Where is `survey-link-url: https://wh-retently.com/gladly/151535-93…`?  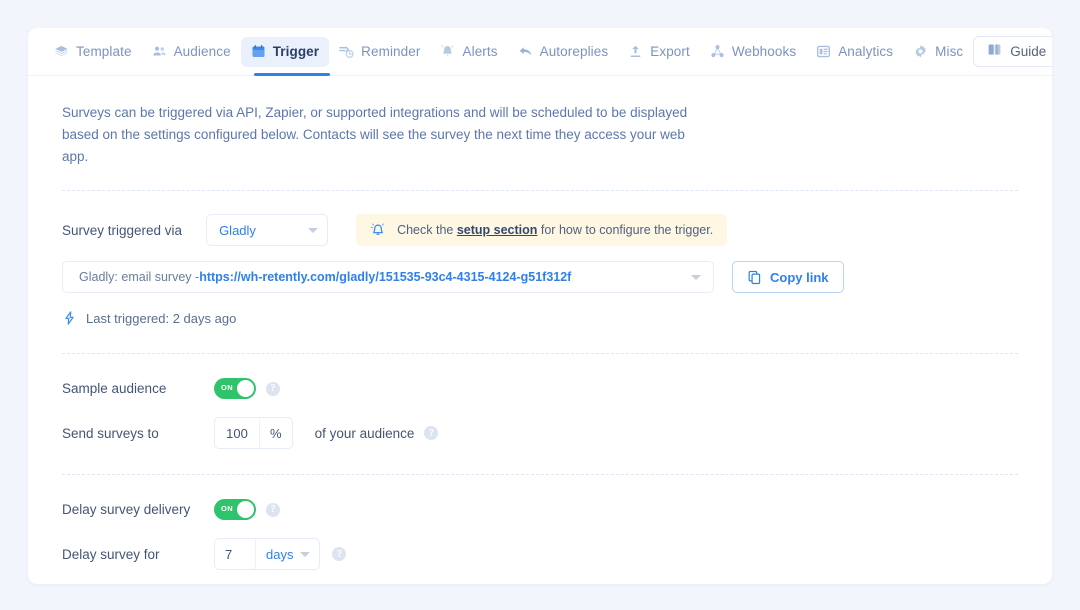
survey-link-url: https://wh-retently.com/gladly/151535-93… is located at coordinates (385, 277).